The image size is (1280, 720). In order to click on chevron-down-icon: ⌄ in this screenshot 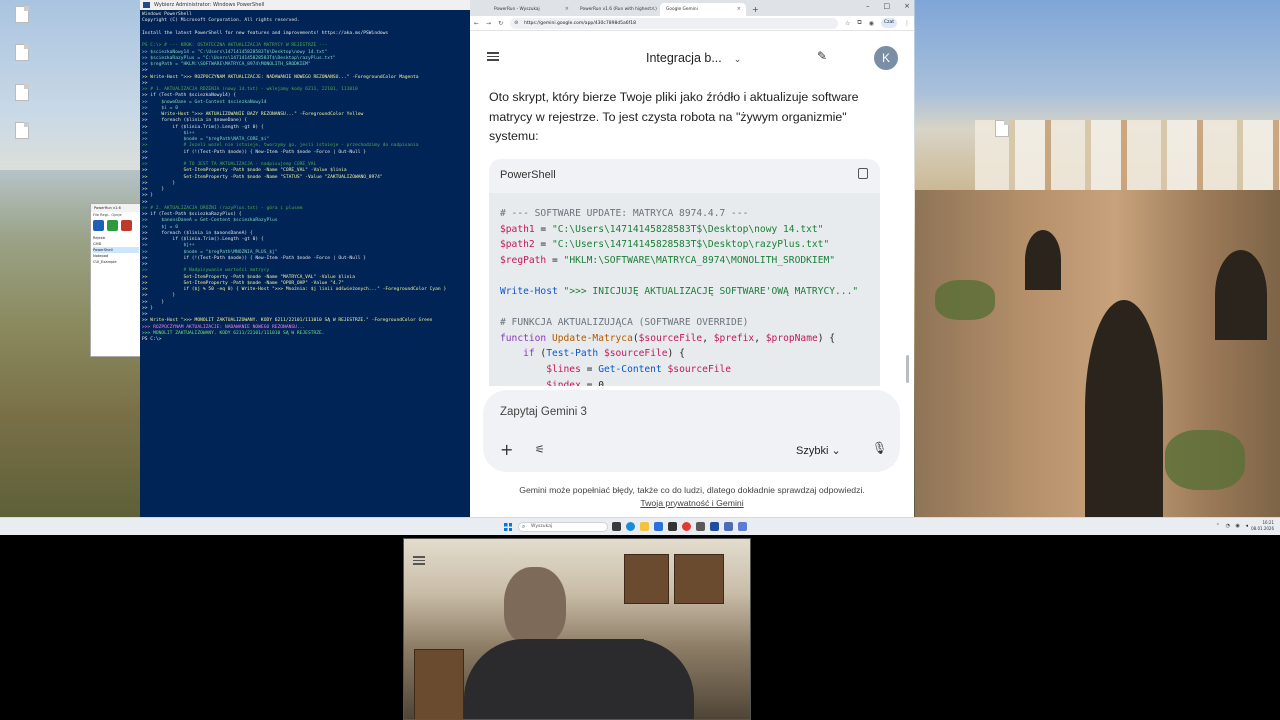, I will do `click(737, 59)`.